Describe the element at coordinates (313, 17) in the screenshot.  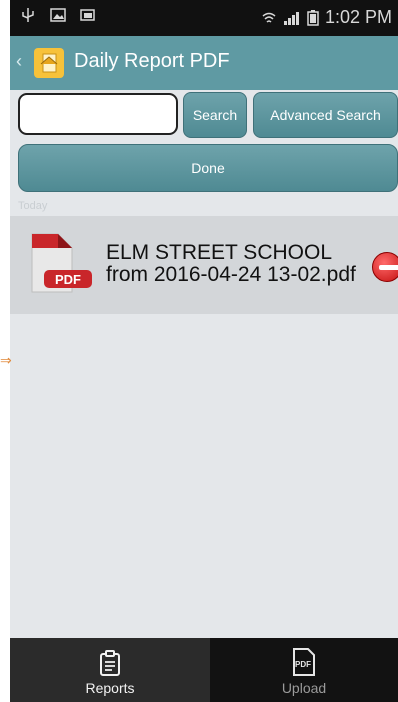
I see `battery-icon` at that location.